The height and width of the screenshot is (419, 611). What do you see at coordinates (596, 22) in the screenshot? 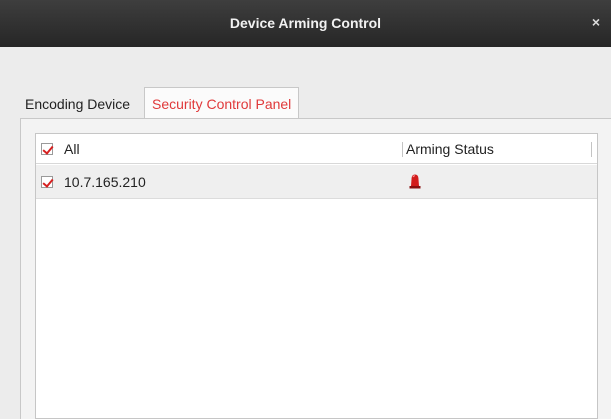
I see `close-icon: ×` at bounding box center [596, 22].